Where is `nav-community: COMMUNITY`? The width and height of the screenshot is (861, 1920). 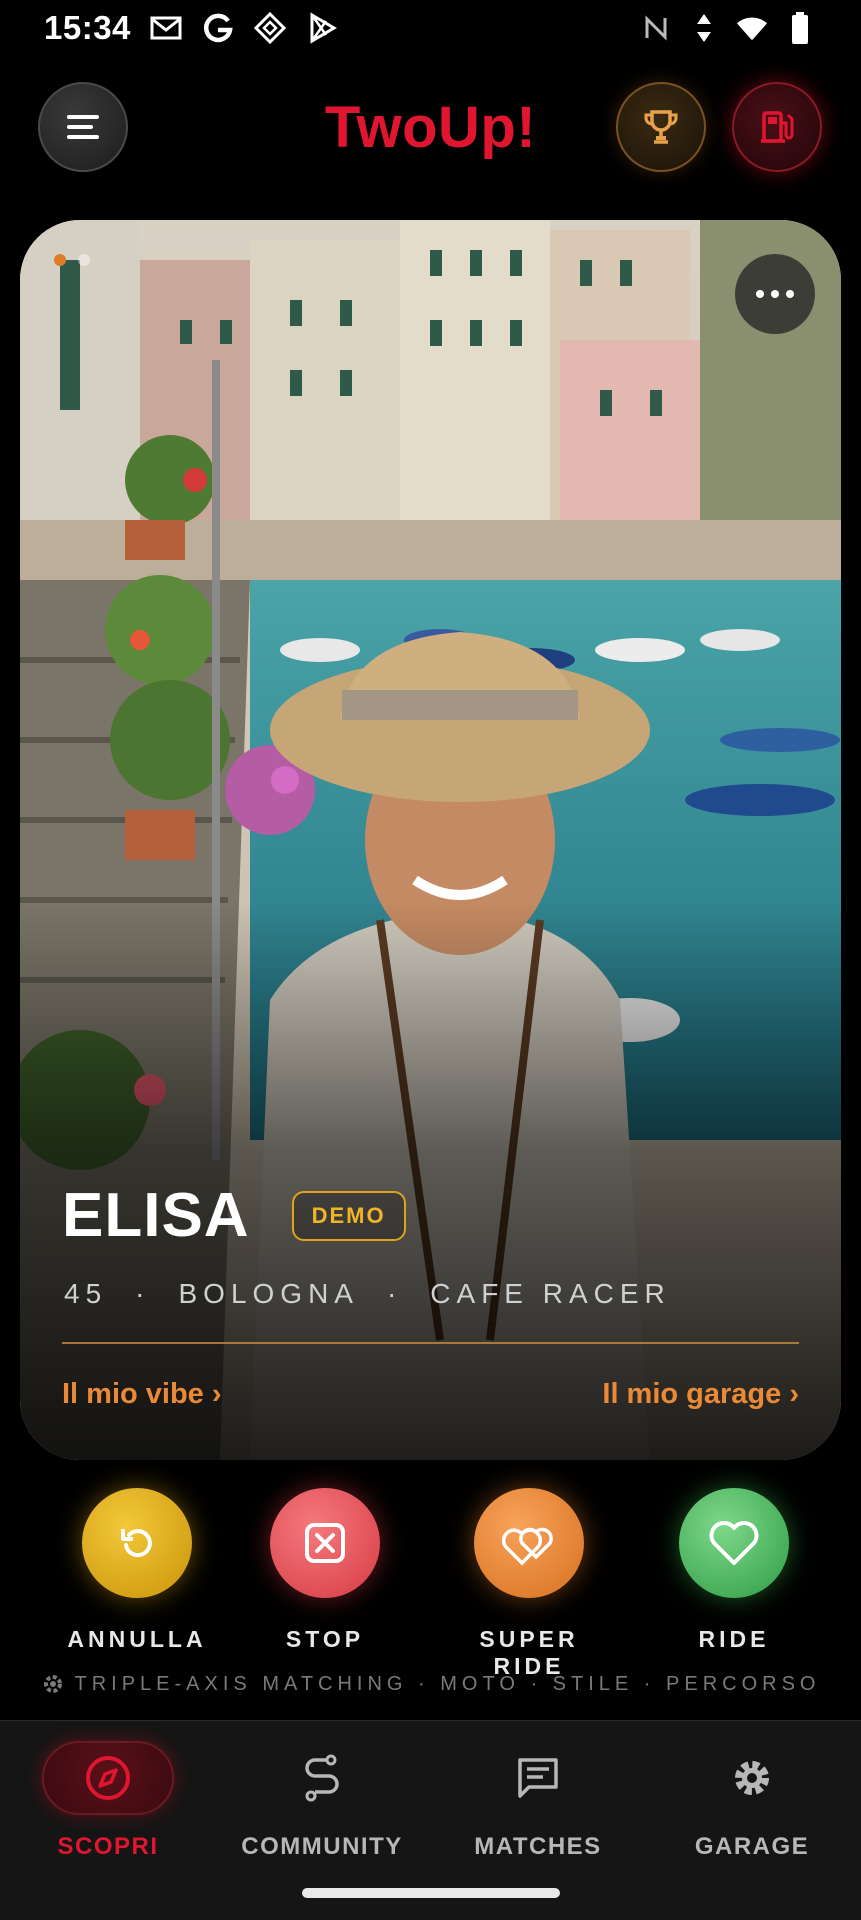
nav-community: COMMUNITY is located at coordinates (322, 1801).